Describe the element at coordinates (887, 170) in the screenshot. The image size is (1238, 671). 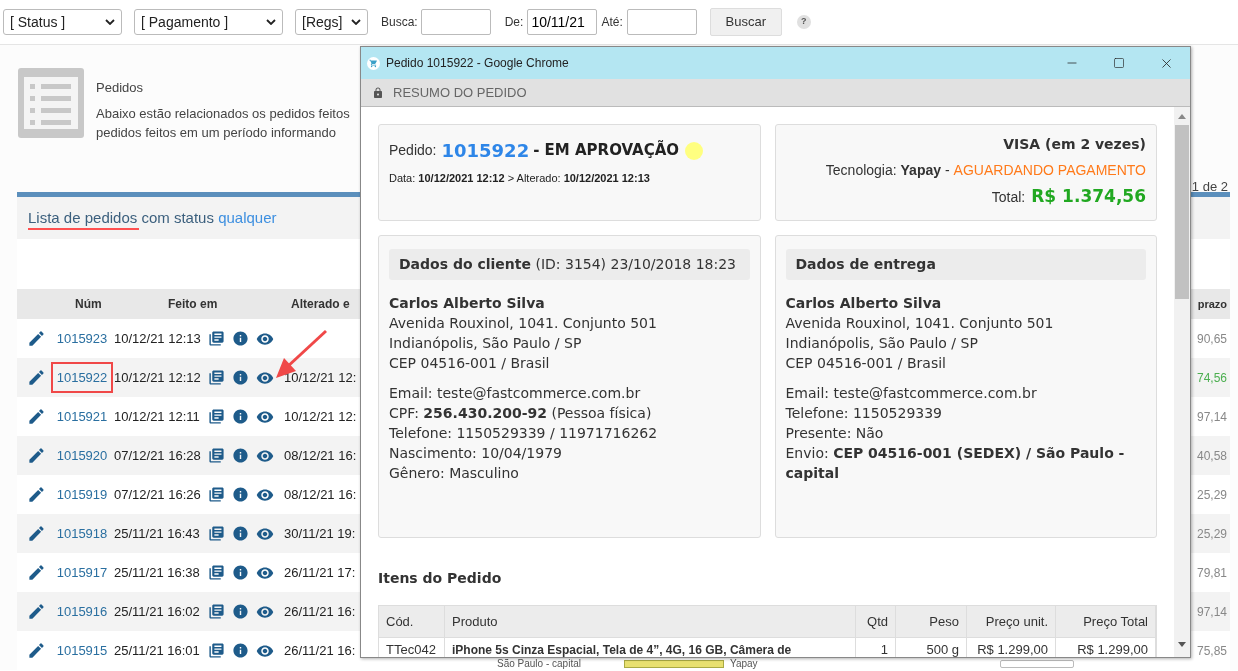
I see `payment-technology: Tecnologia: Yapay -` at that location.